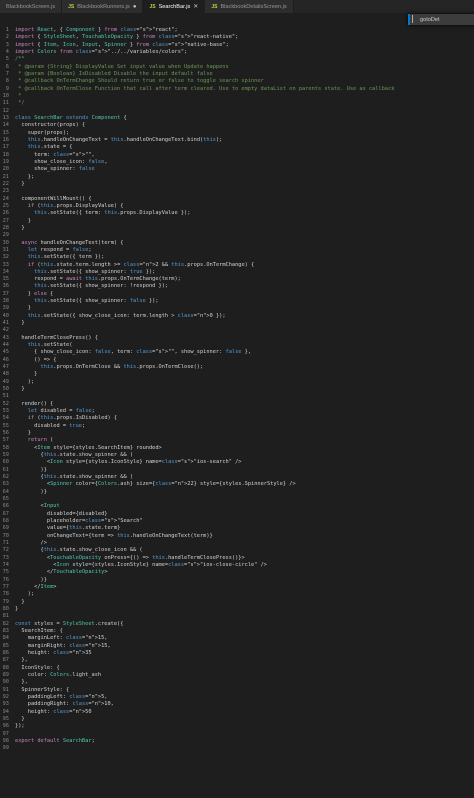  Describe the element at coordinates (5, 147) in the screenshot. I see `line-number: 17` at that location.